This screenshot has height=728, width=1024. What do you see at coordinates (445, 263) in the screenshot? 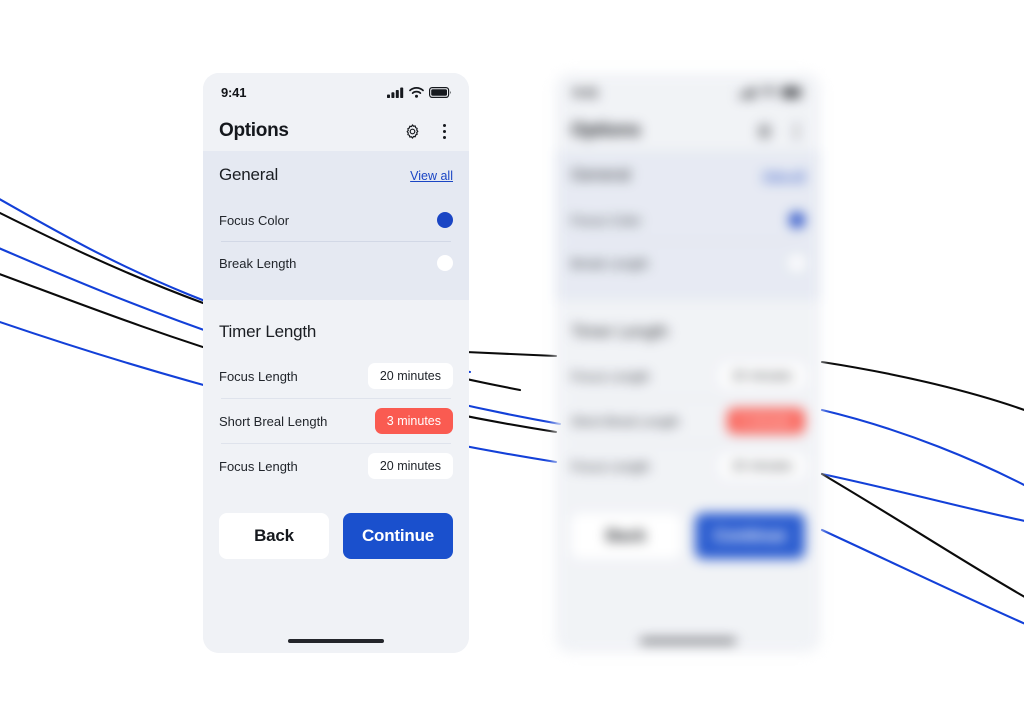
I see `break-length-swatch` at bounding box center [445, 263].